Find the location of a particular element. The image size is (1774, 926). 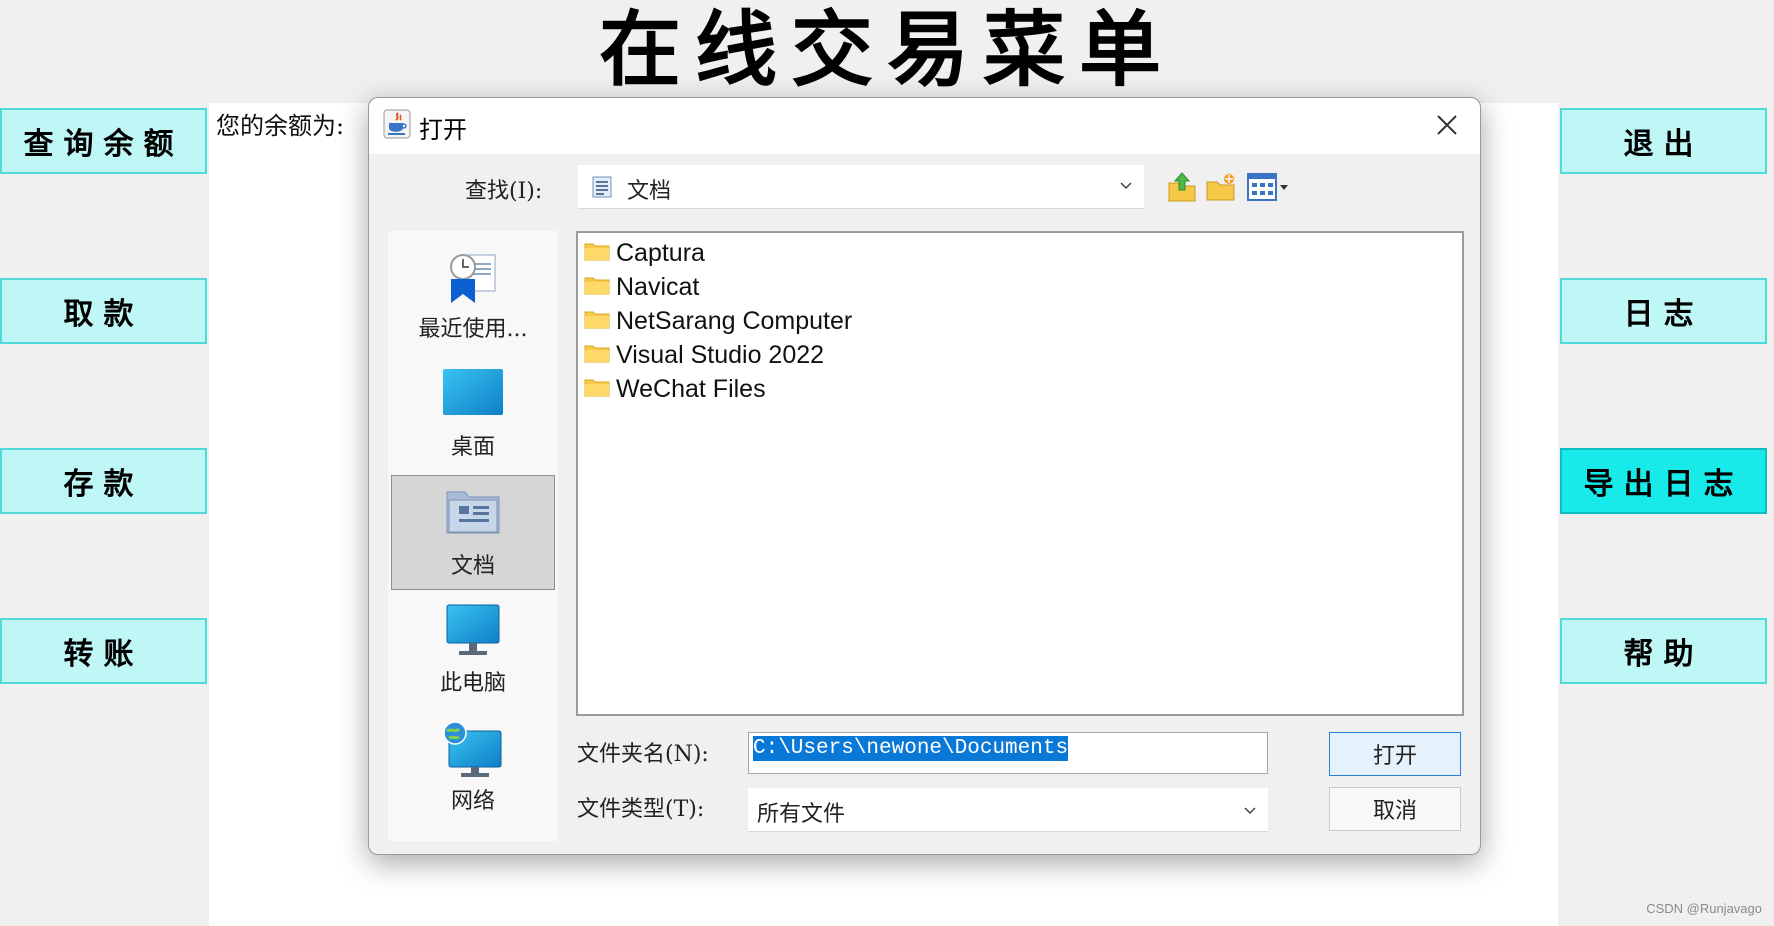

log-button: 日志 is located at coordinates (1663, 311).